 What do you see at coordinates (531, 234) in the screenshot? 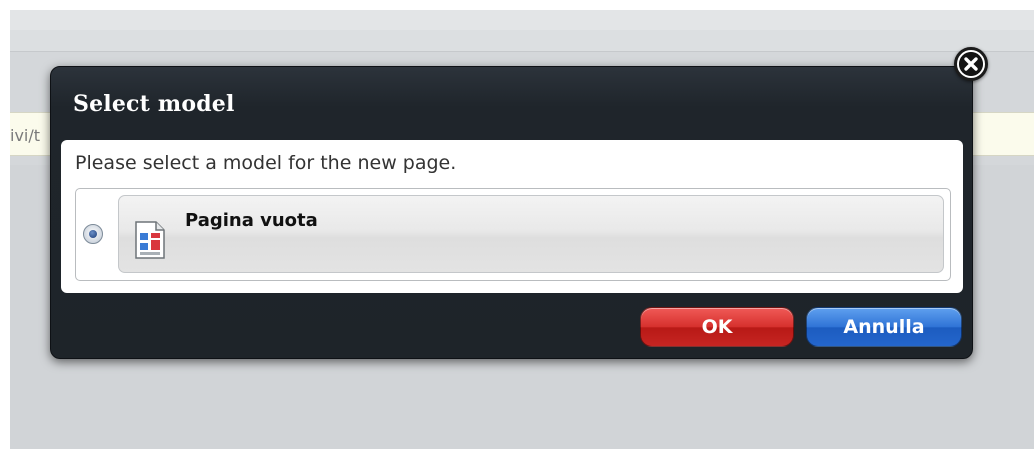
I see `model-option-pagina-vuota: Pagina vuota` at bounding box center [531, 234].